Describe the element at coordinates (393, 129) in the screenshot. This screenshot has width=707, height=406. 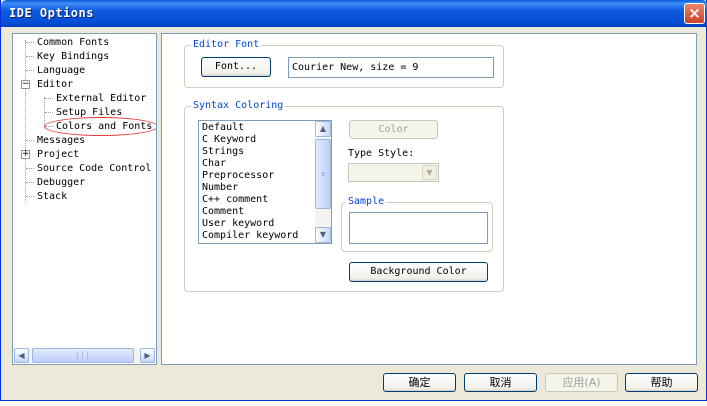
I see `color-button: Color` at that location.